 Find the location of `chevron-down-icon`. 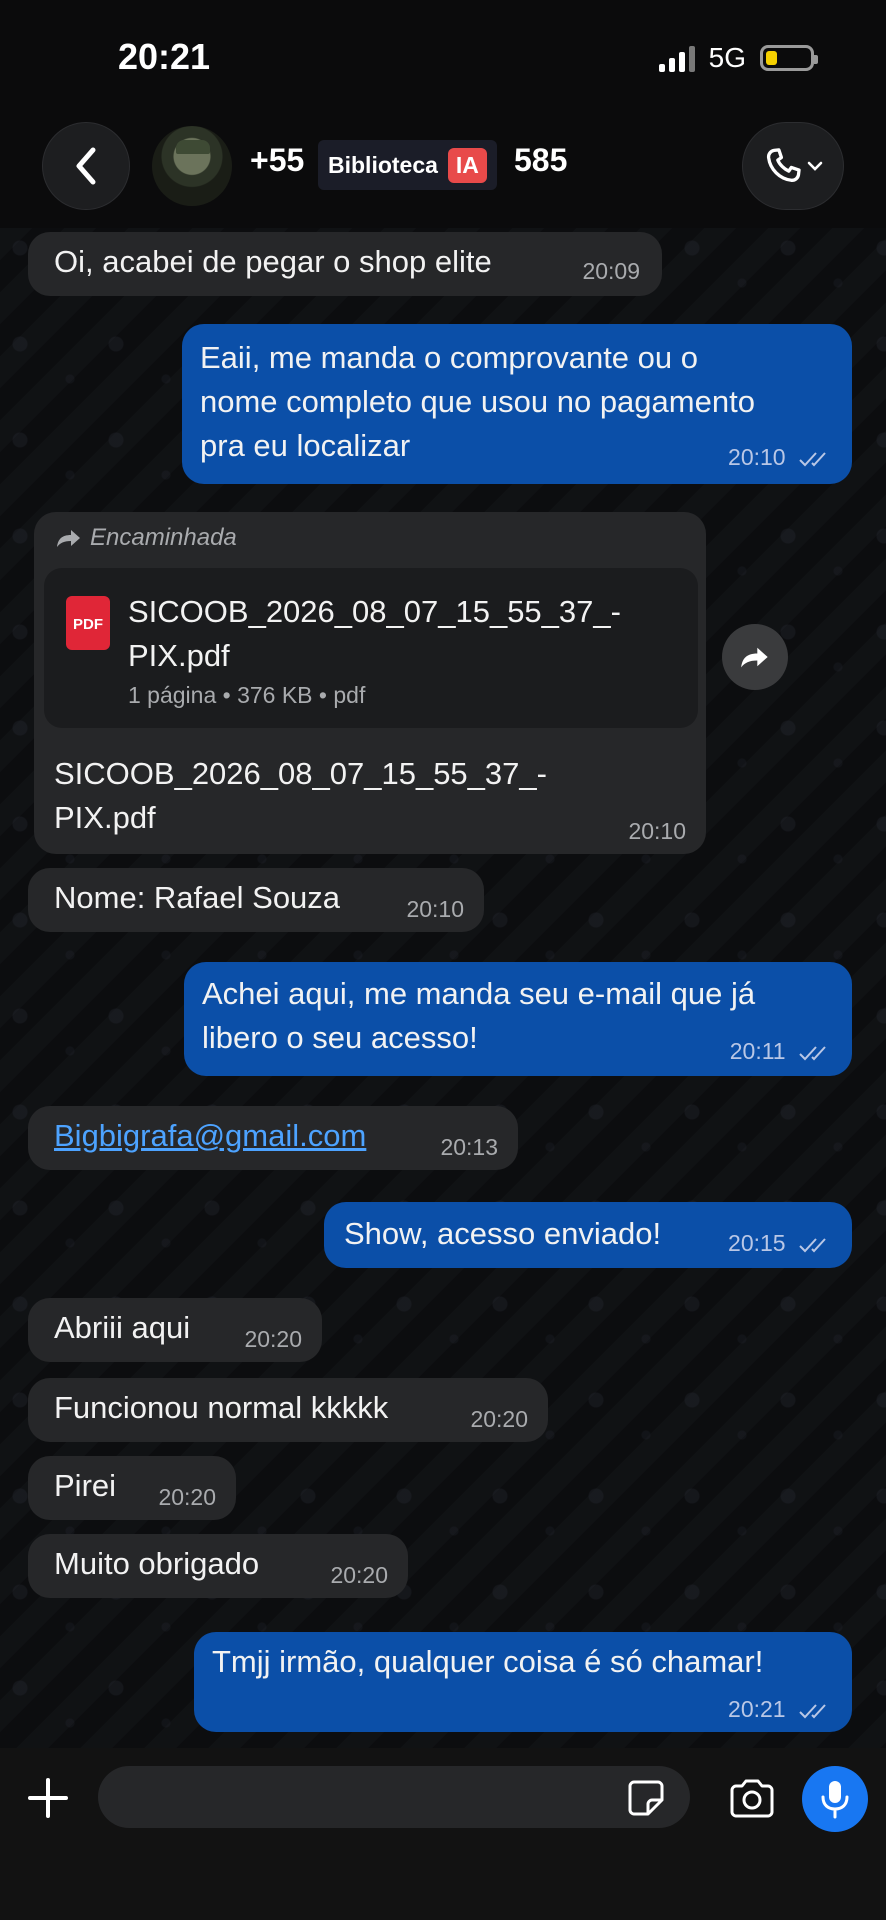

chevron-down-icon is located at coordinates (815, 166).